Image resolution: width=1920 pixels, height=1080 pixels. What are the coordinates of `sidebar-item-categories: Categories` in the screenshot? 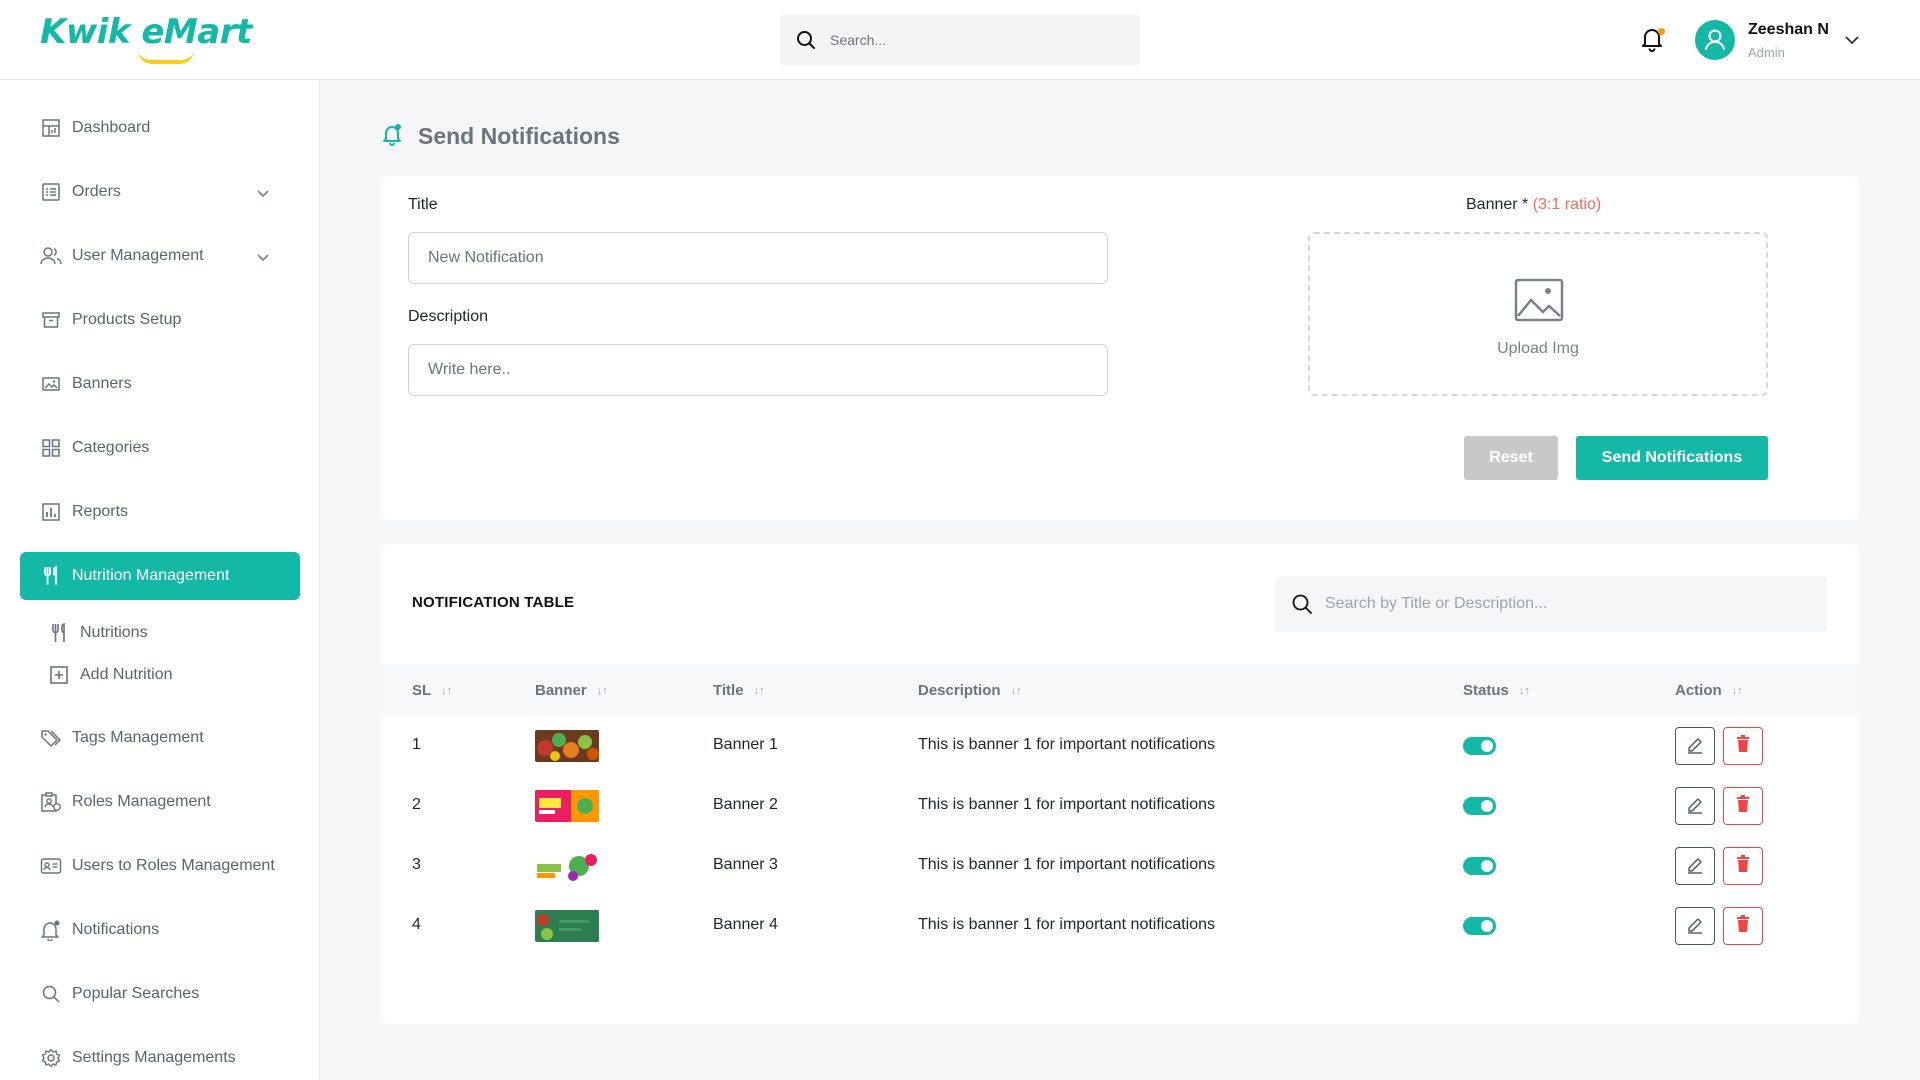 It's located at (160, 448).